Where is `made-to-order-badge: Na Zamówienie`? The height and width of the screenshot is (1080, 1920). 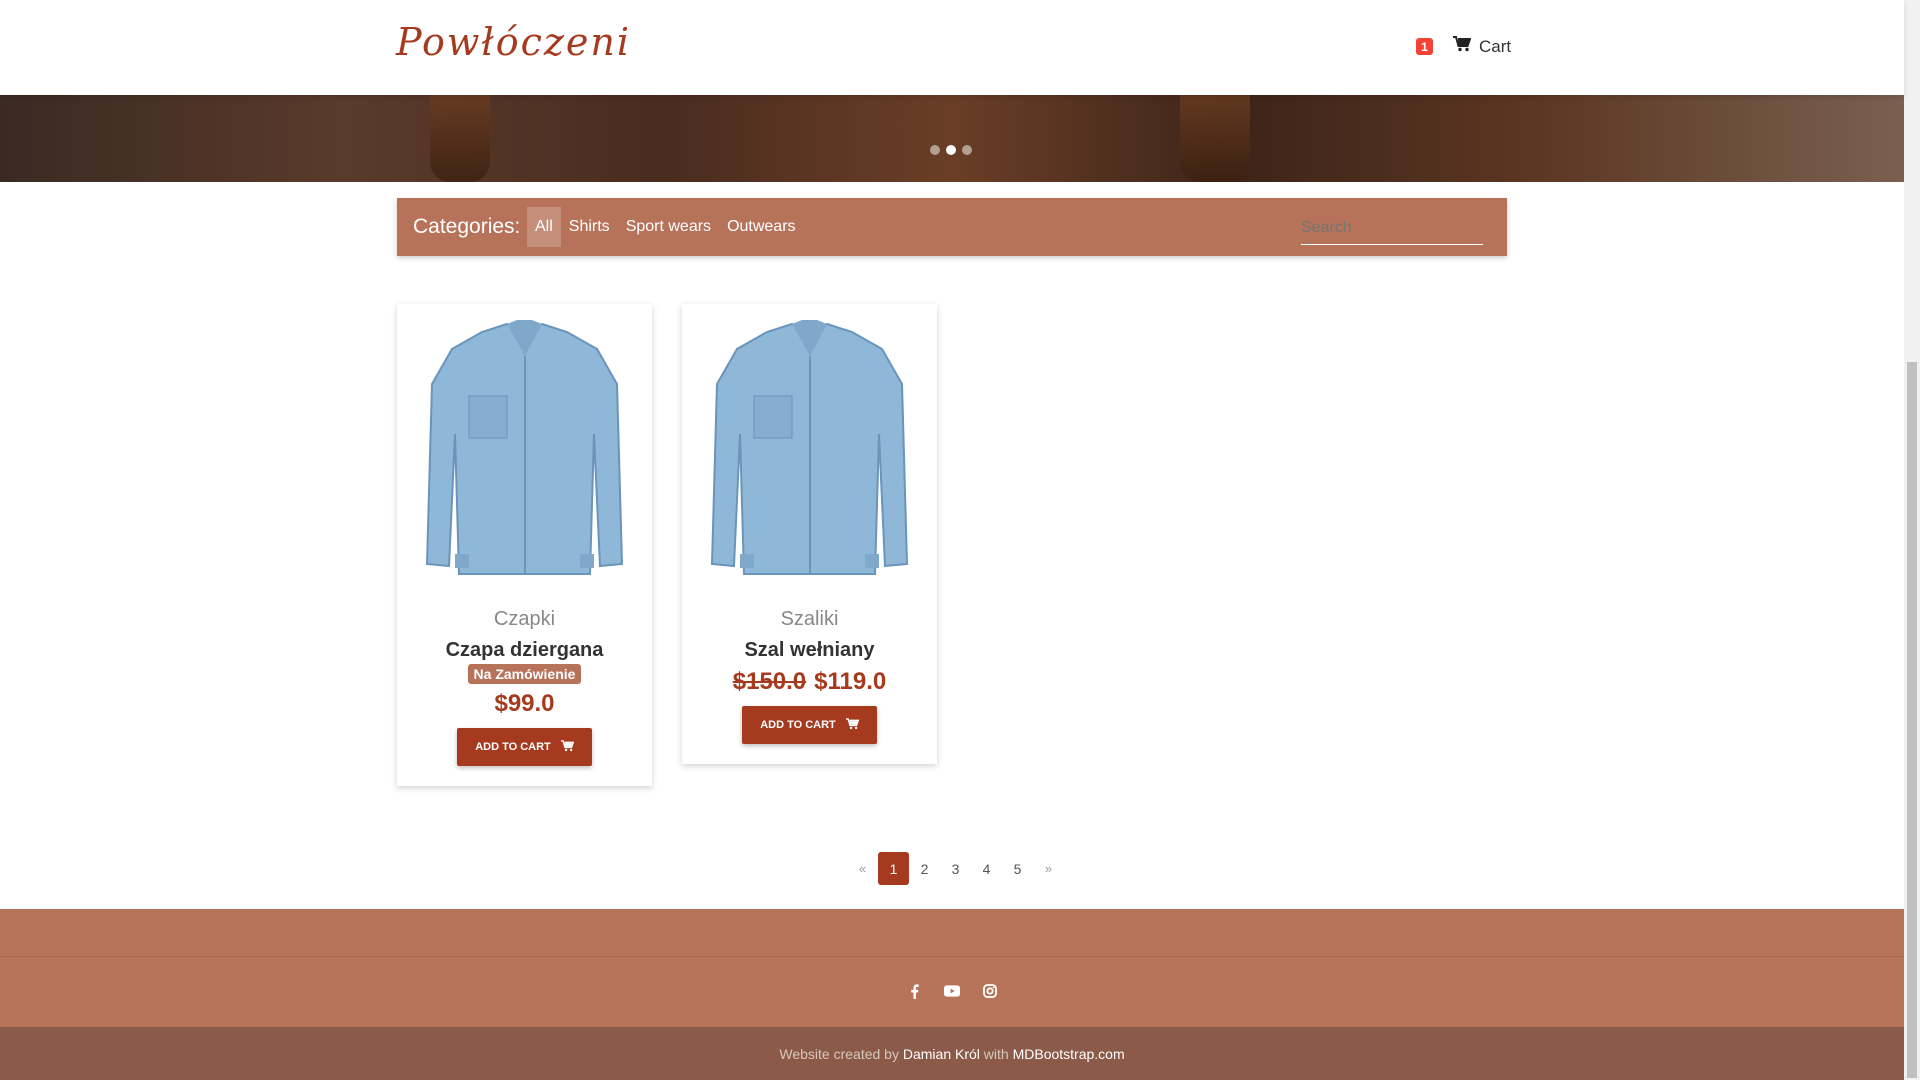
made-to-order-badge: Na Zamówienie is located at coordinates (524, 674).